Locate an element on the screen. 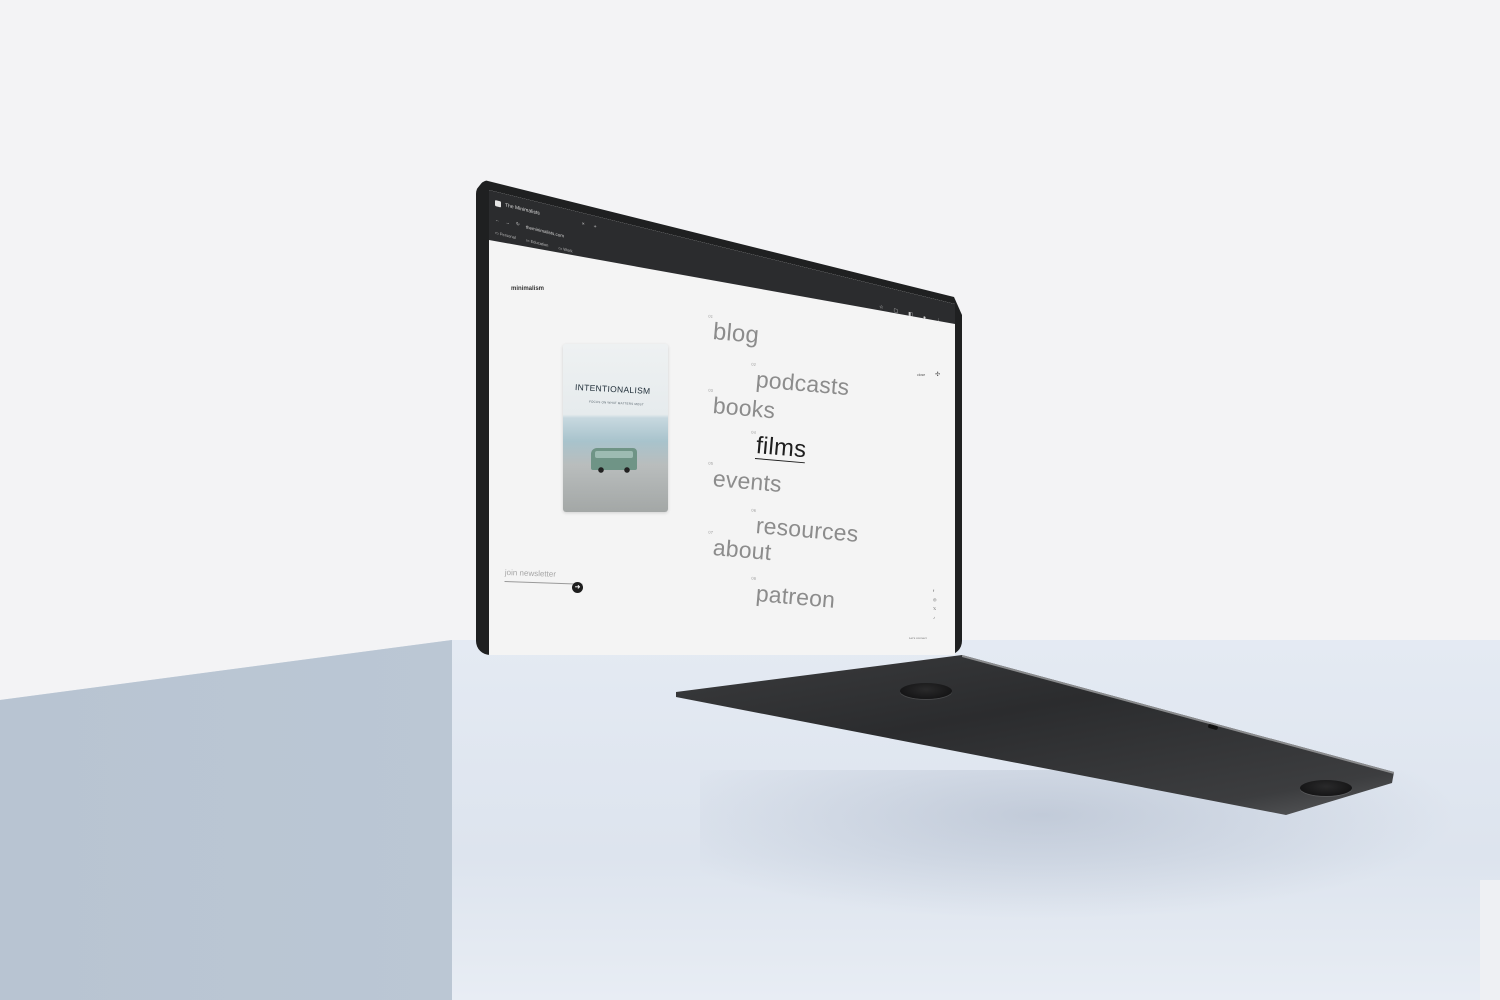 The width and height of the screenshot is (1500, 1000). back-icon: ← is located at coordinates (497, 220).